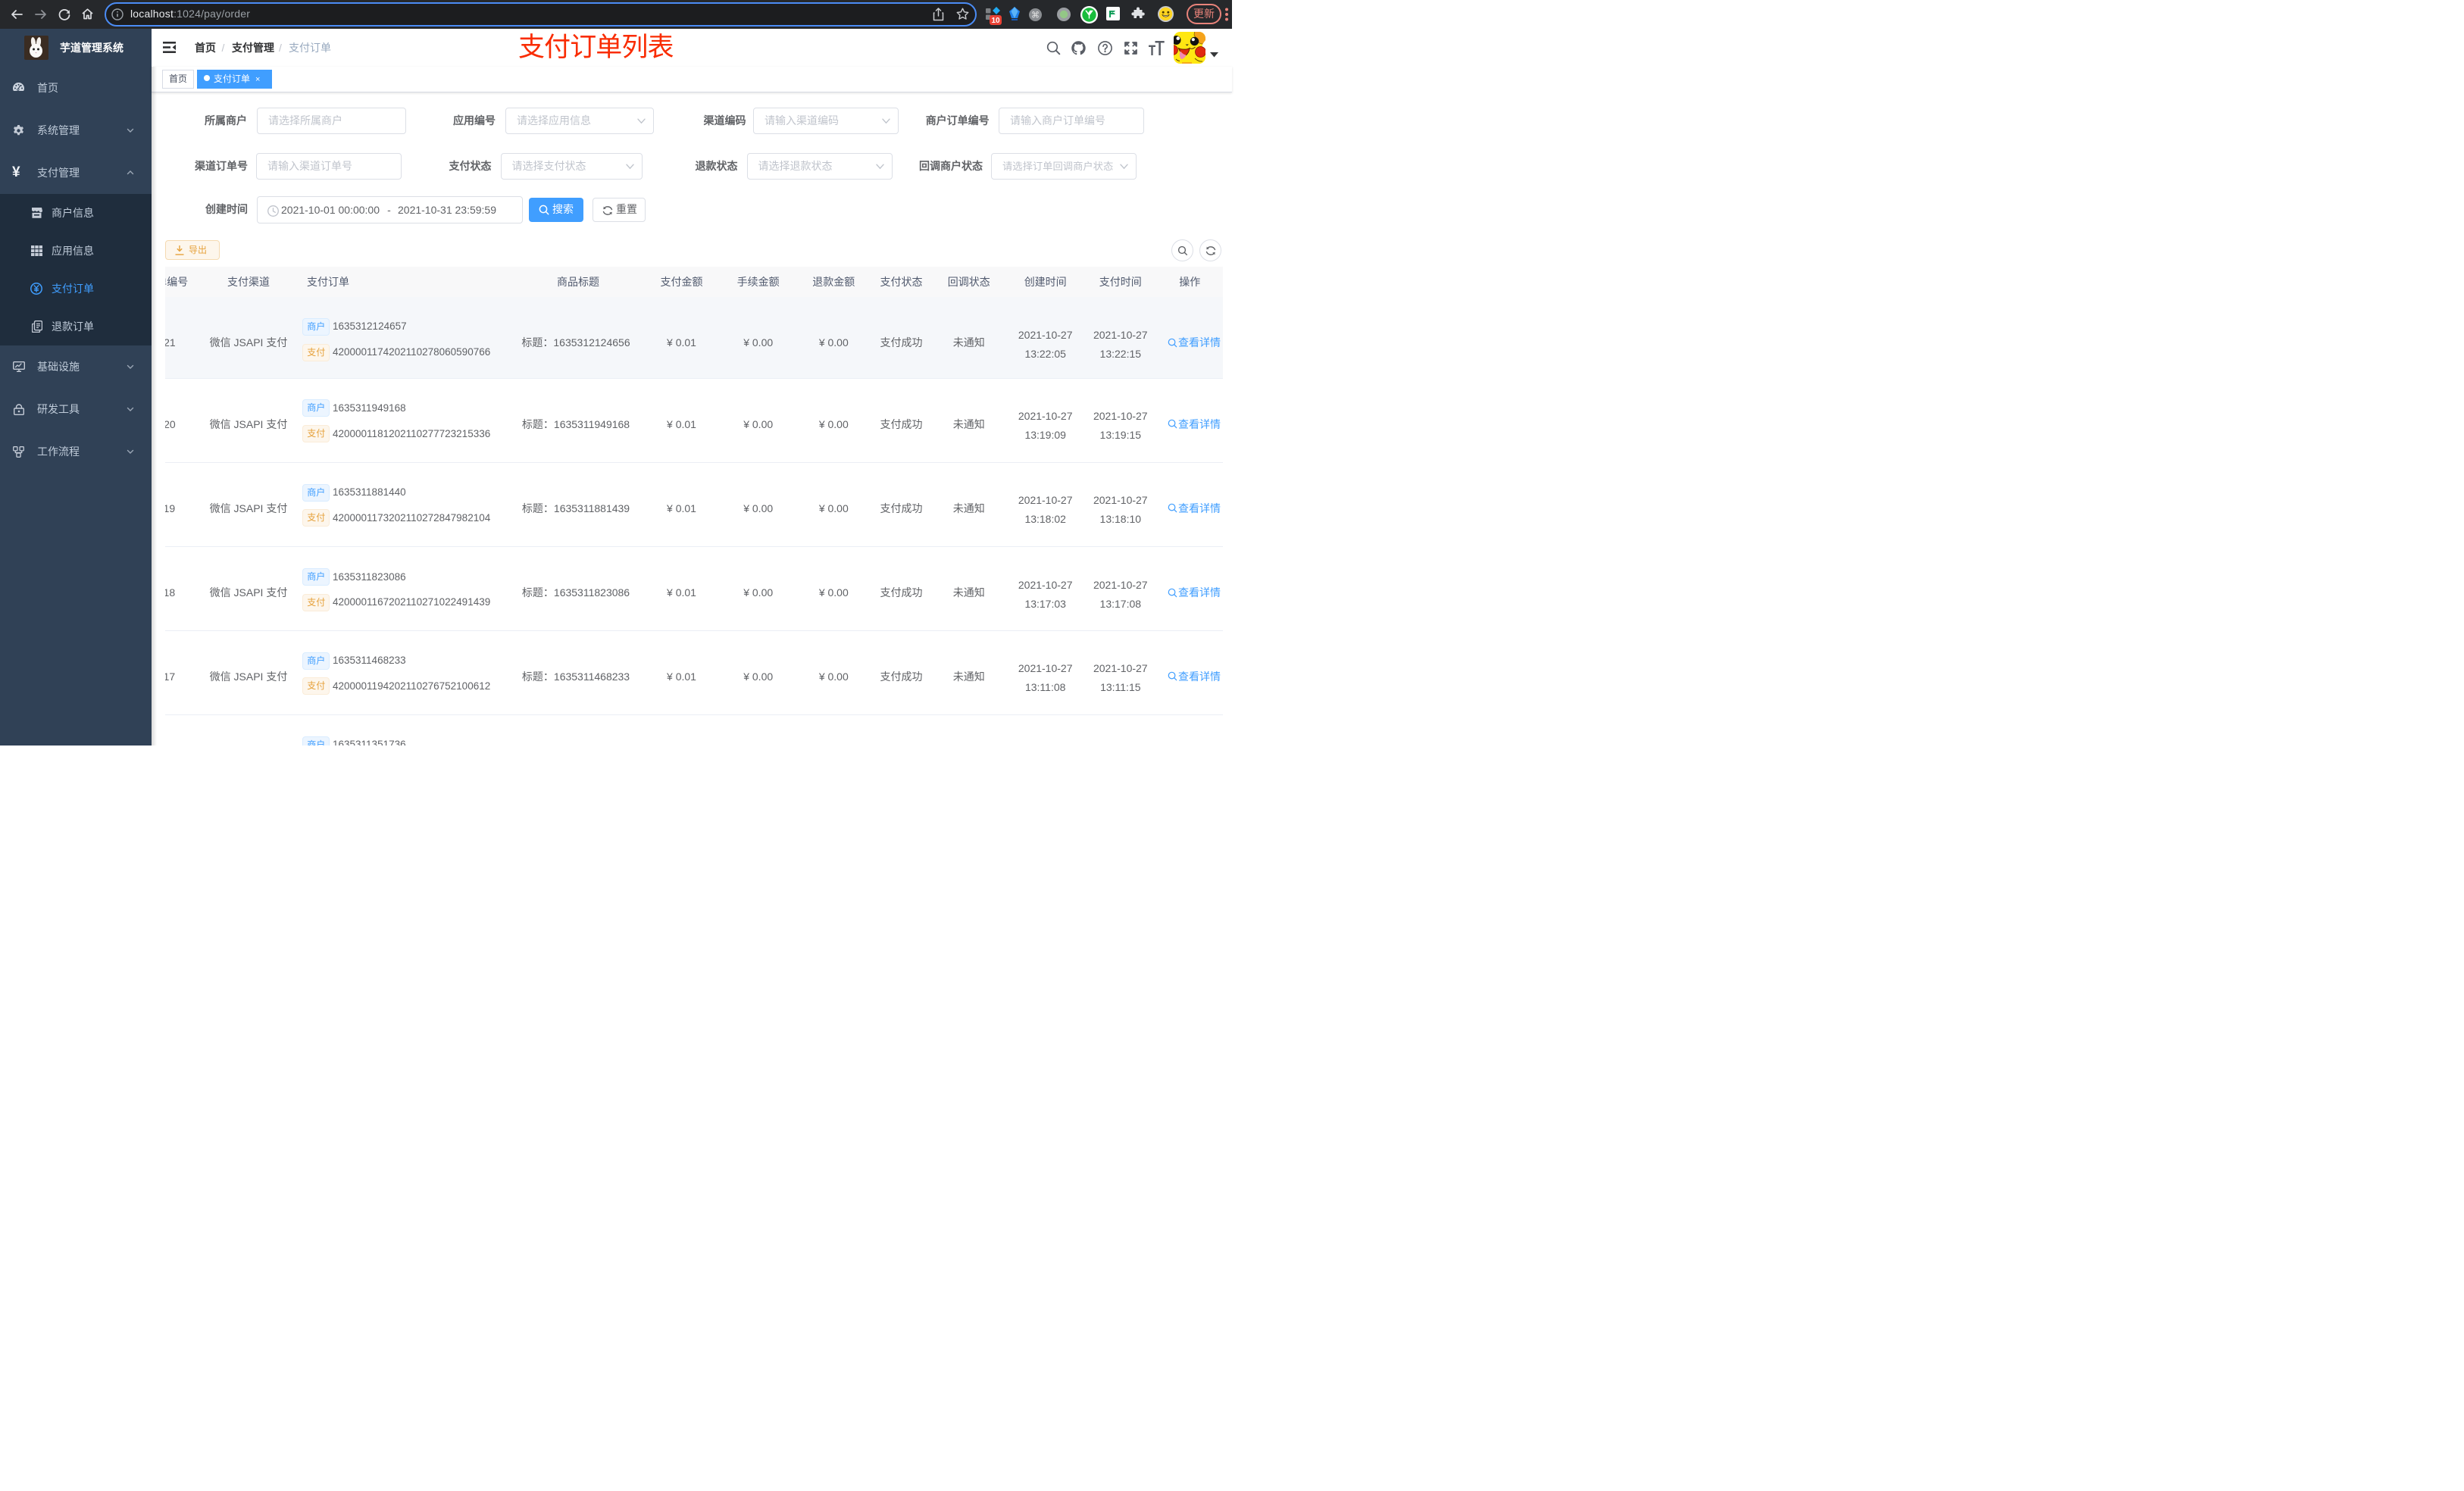 The height and width of the screenshot is (1491, 2464). I want to click on svg-text: 10, so click(995, 21).